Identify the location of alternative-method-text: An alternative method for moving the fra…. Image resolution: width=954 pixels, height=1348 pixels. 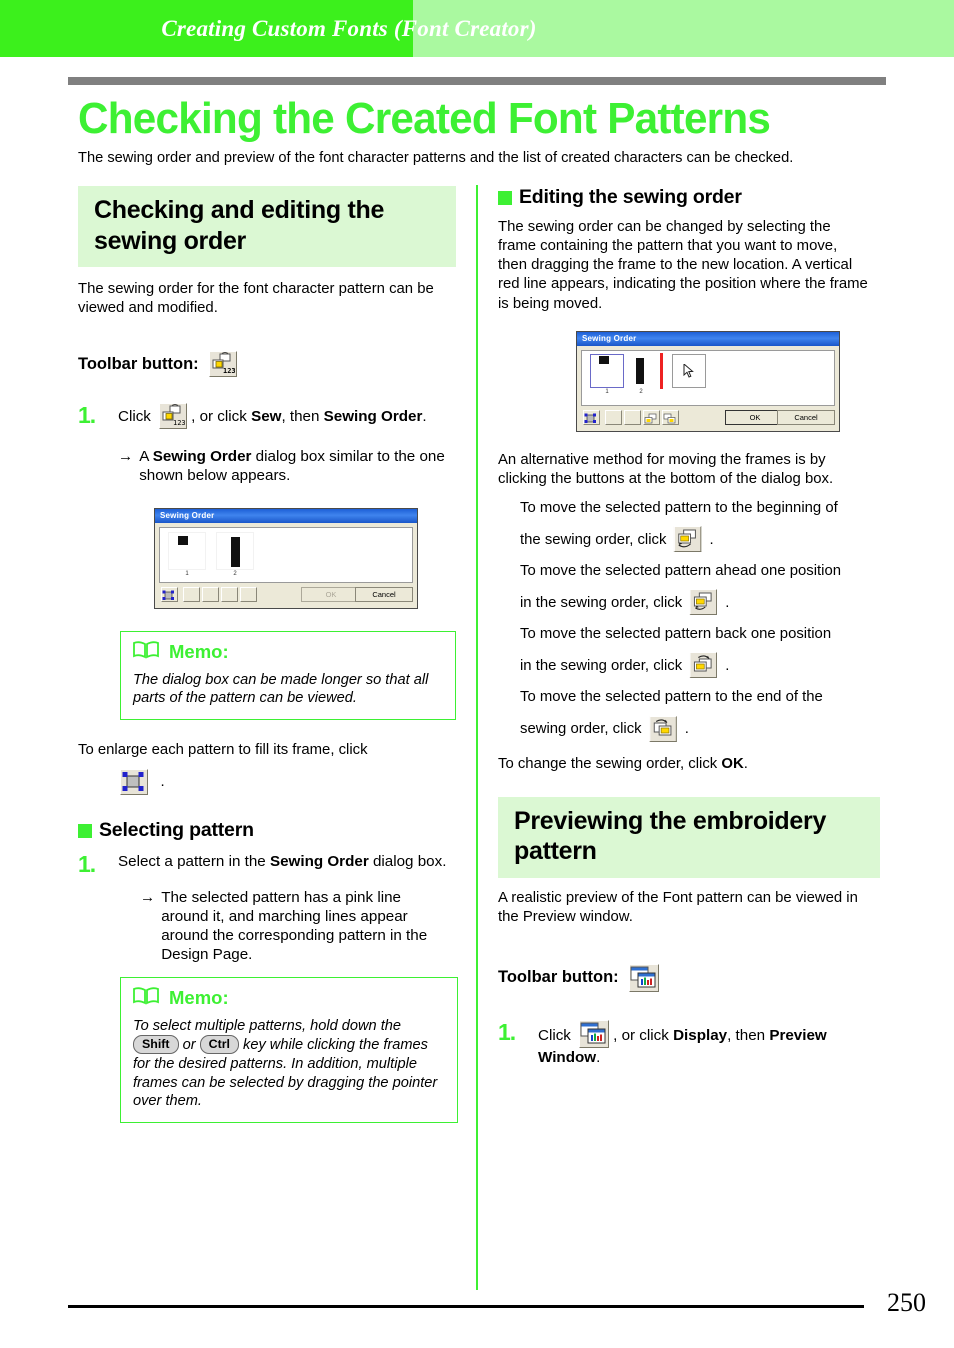
(666, 468).